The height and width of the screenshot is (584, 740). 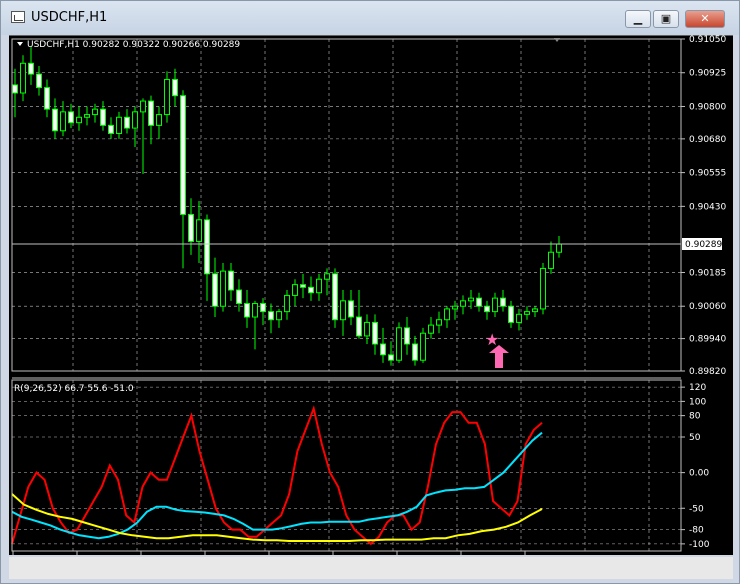 What do you see at coordinates (707, 107) in the screenshot?
I see `price-tick-label: 0.90800` at bounding box center [707, 107].